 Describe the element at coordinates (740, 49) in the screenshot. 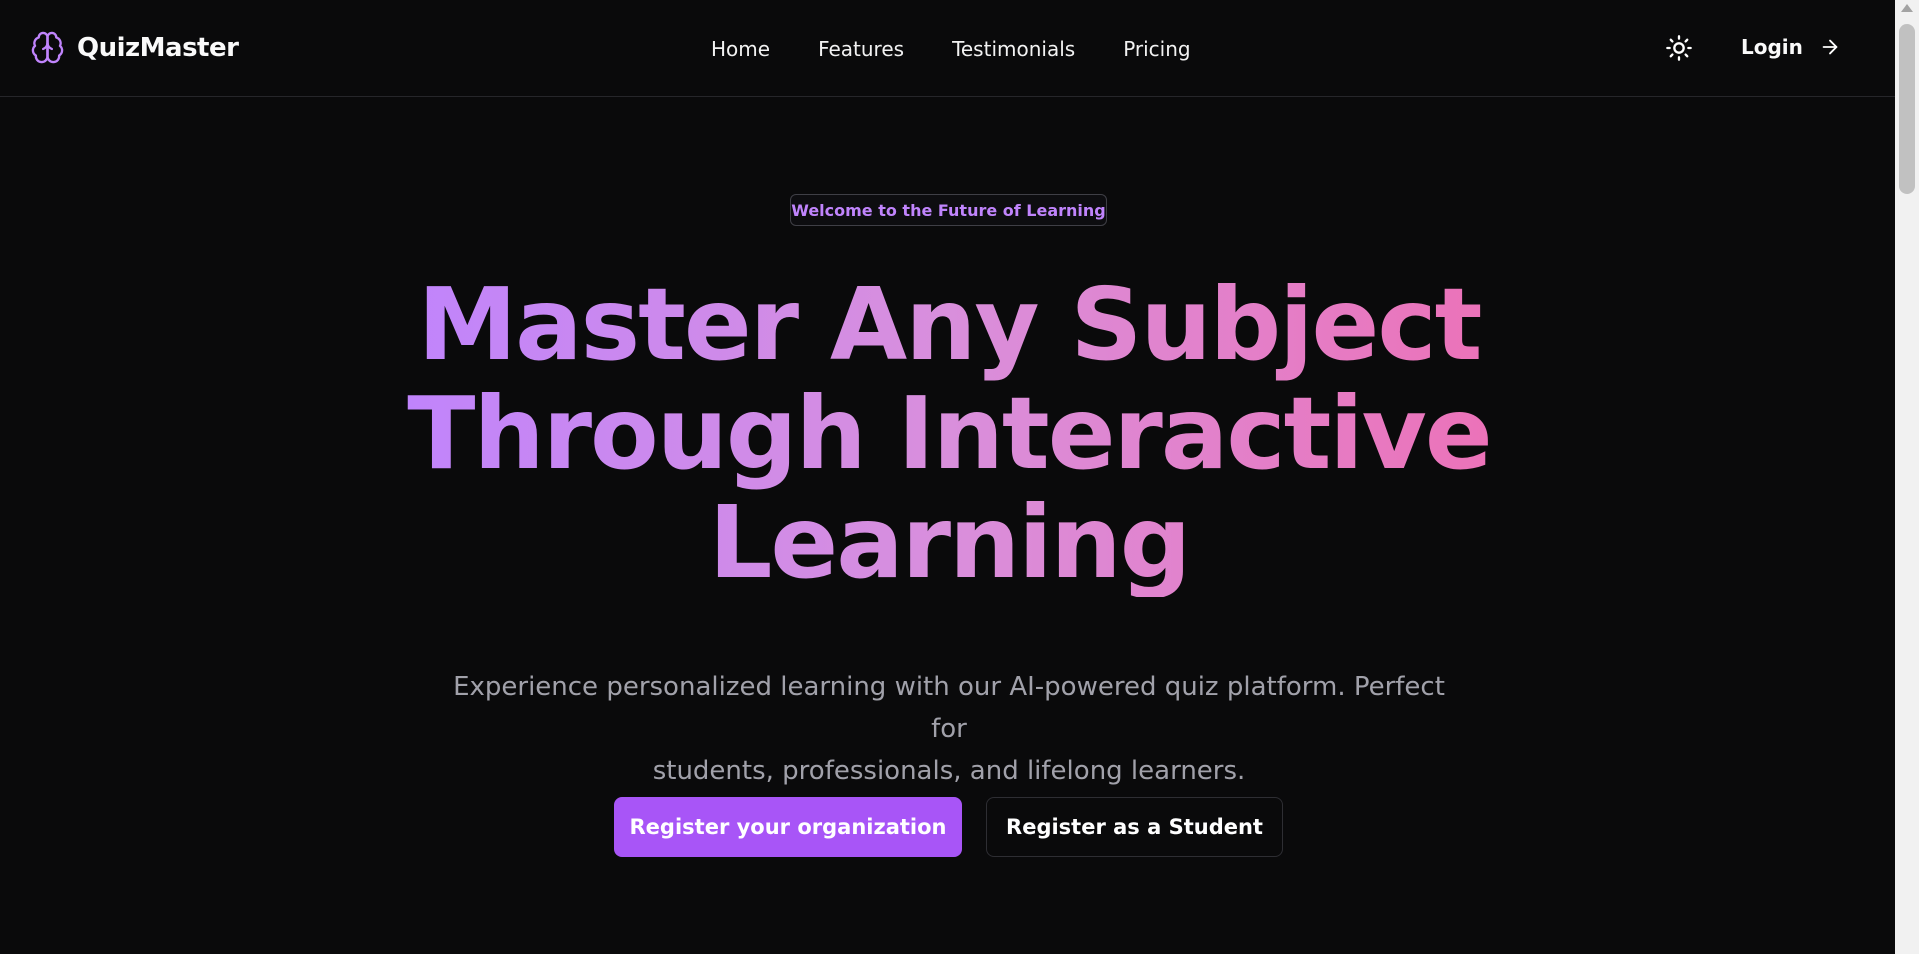

I see `nav-home: Home` at that location.